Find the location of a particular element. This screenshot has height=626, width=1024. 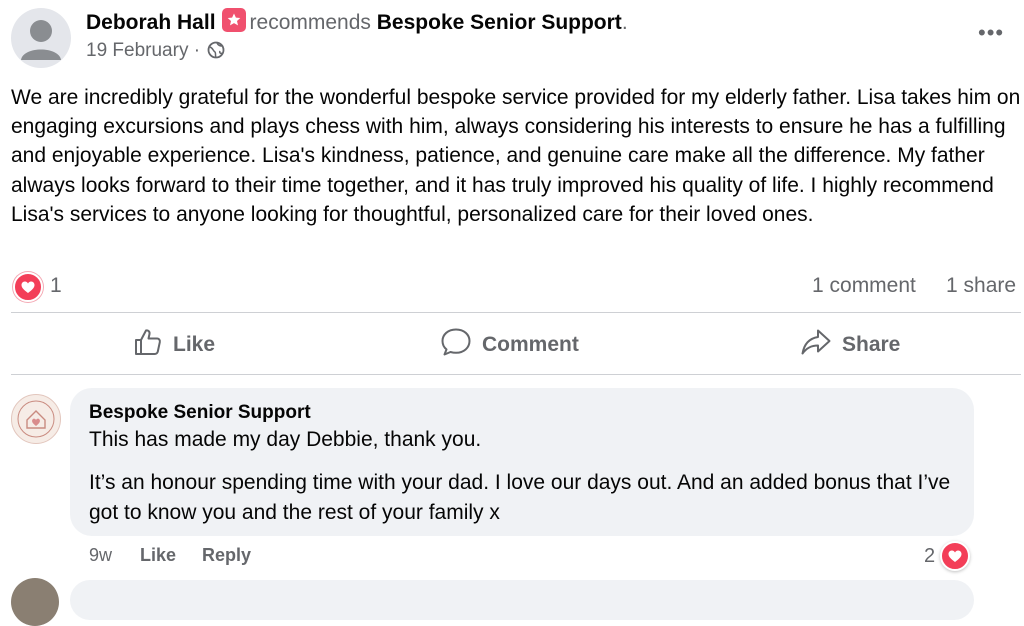

globe-icon is located at coordinates (216, 53).